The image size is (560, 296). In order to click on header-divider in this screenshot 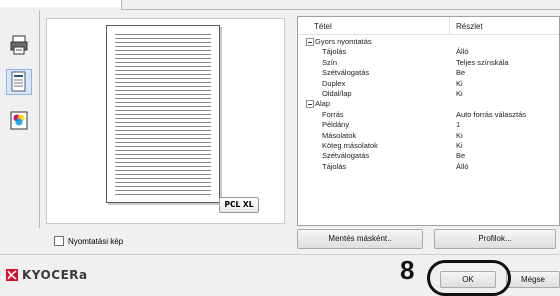, I will do `click(449, 26)`.